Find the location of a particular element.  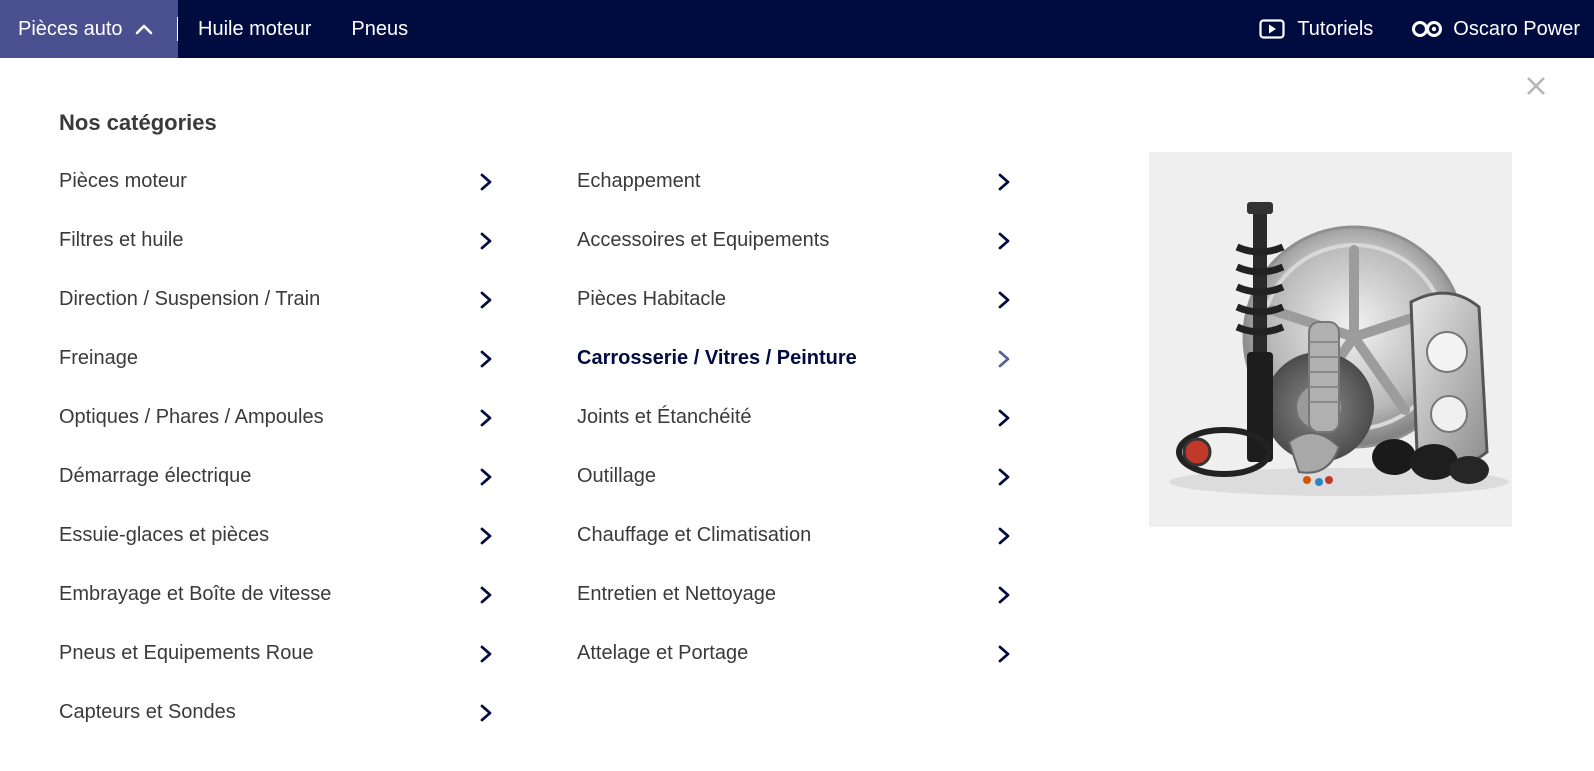

category-item-embrayage-et-boite-de-vitesse: Embrayage et Boîte de vitesse is located at coordinates (277, 594).